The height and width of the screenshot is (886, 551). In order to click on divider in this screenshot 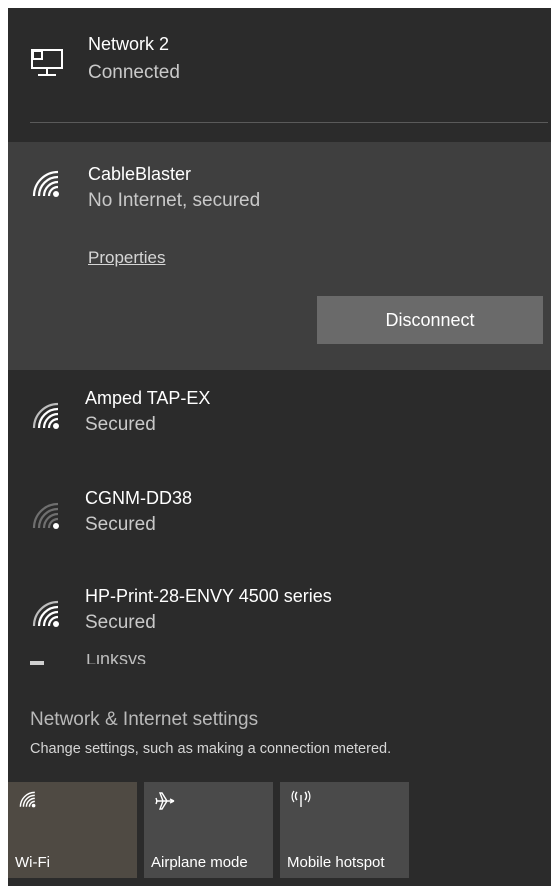, I will do `click(289, 122)`.